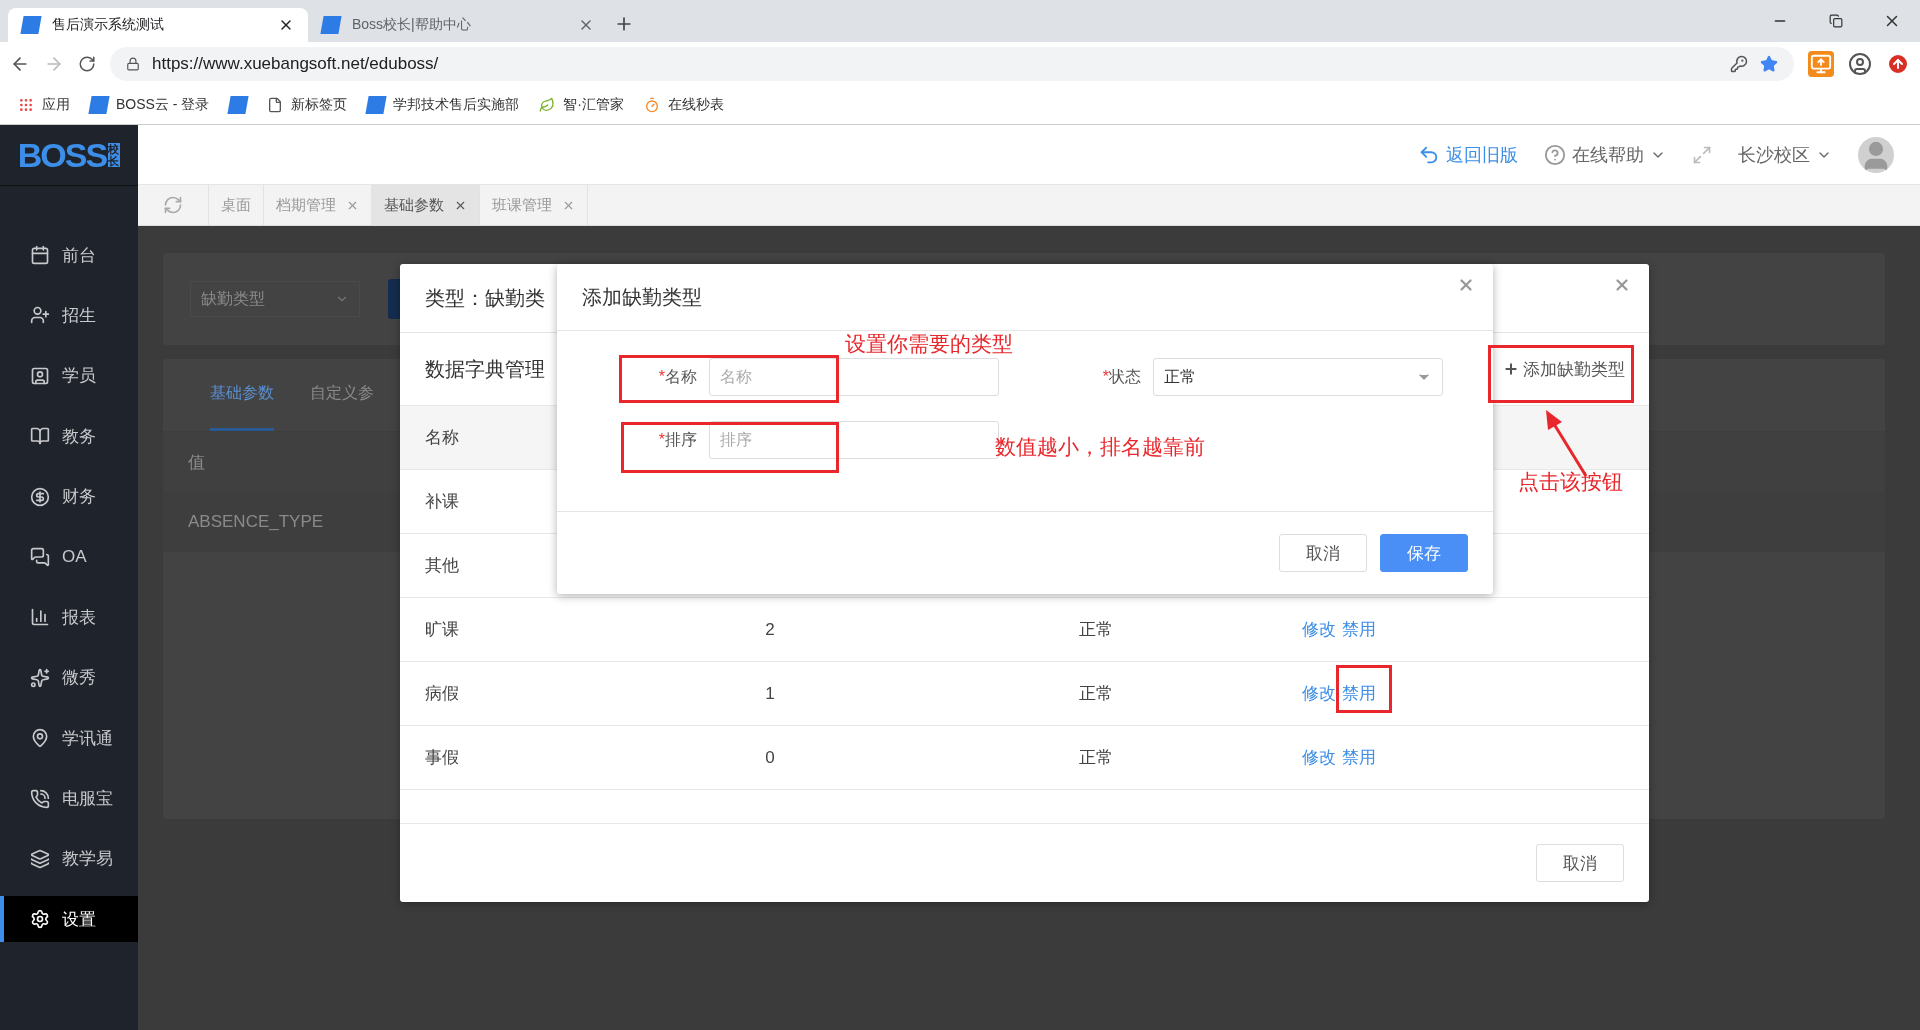  I want to click on address-bar: https://www.xuebangsoft.net/eduboss/, so click(952, 63).